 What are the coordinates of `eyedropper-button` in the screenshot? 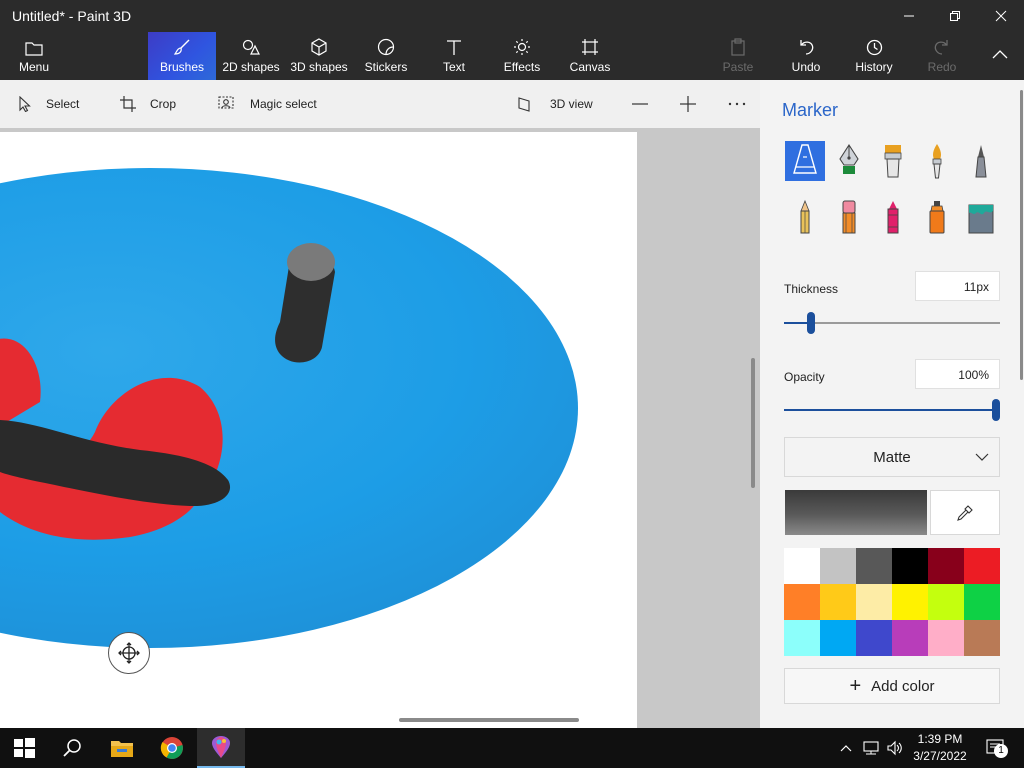 It's located at (965, 512).